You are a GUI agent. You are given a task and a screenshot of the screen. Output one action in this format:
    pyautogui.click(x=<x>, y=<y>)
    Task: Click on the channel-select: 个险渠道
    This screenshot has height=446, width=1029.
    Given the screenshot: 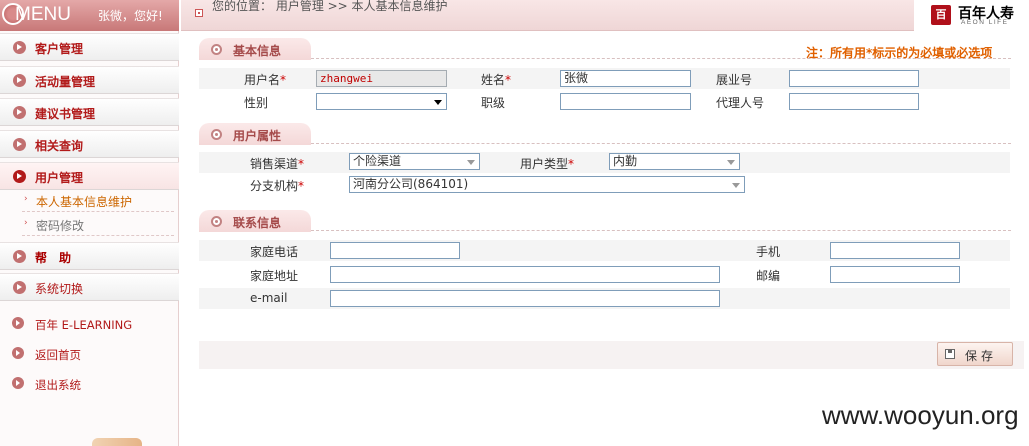 What is the action you would take?
    pyautogui.click(x=414, y=161)
    